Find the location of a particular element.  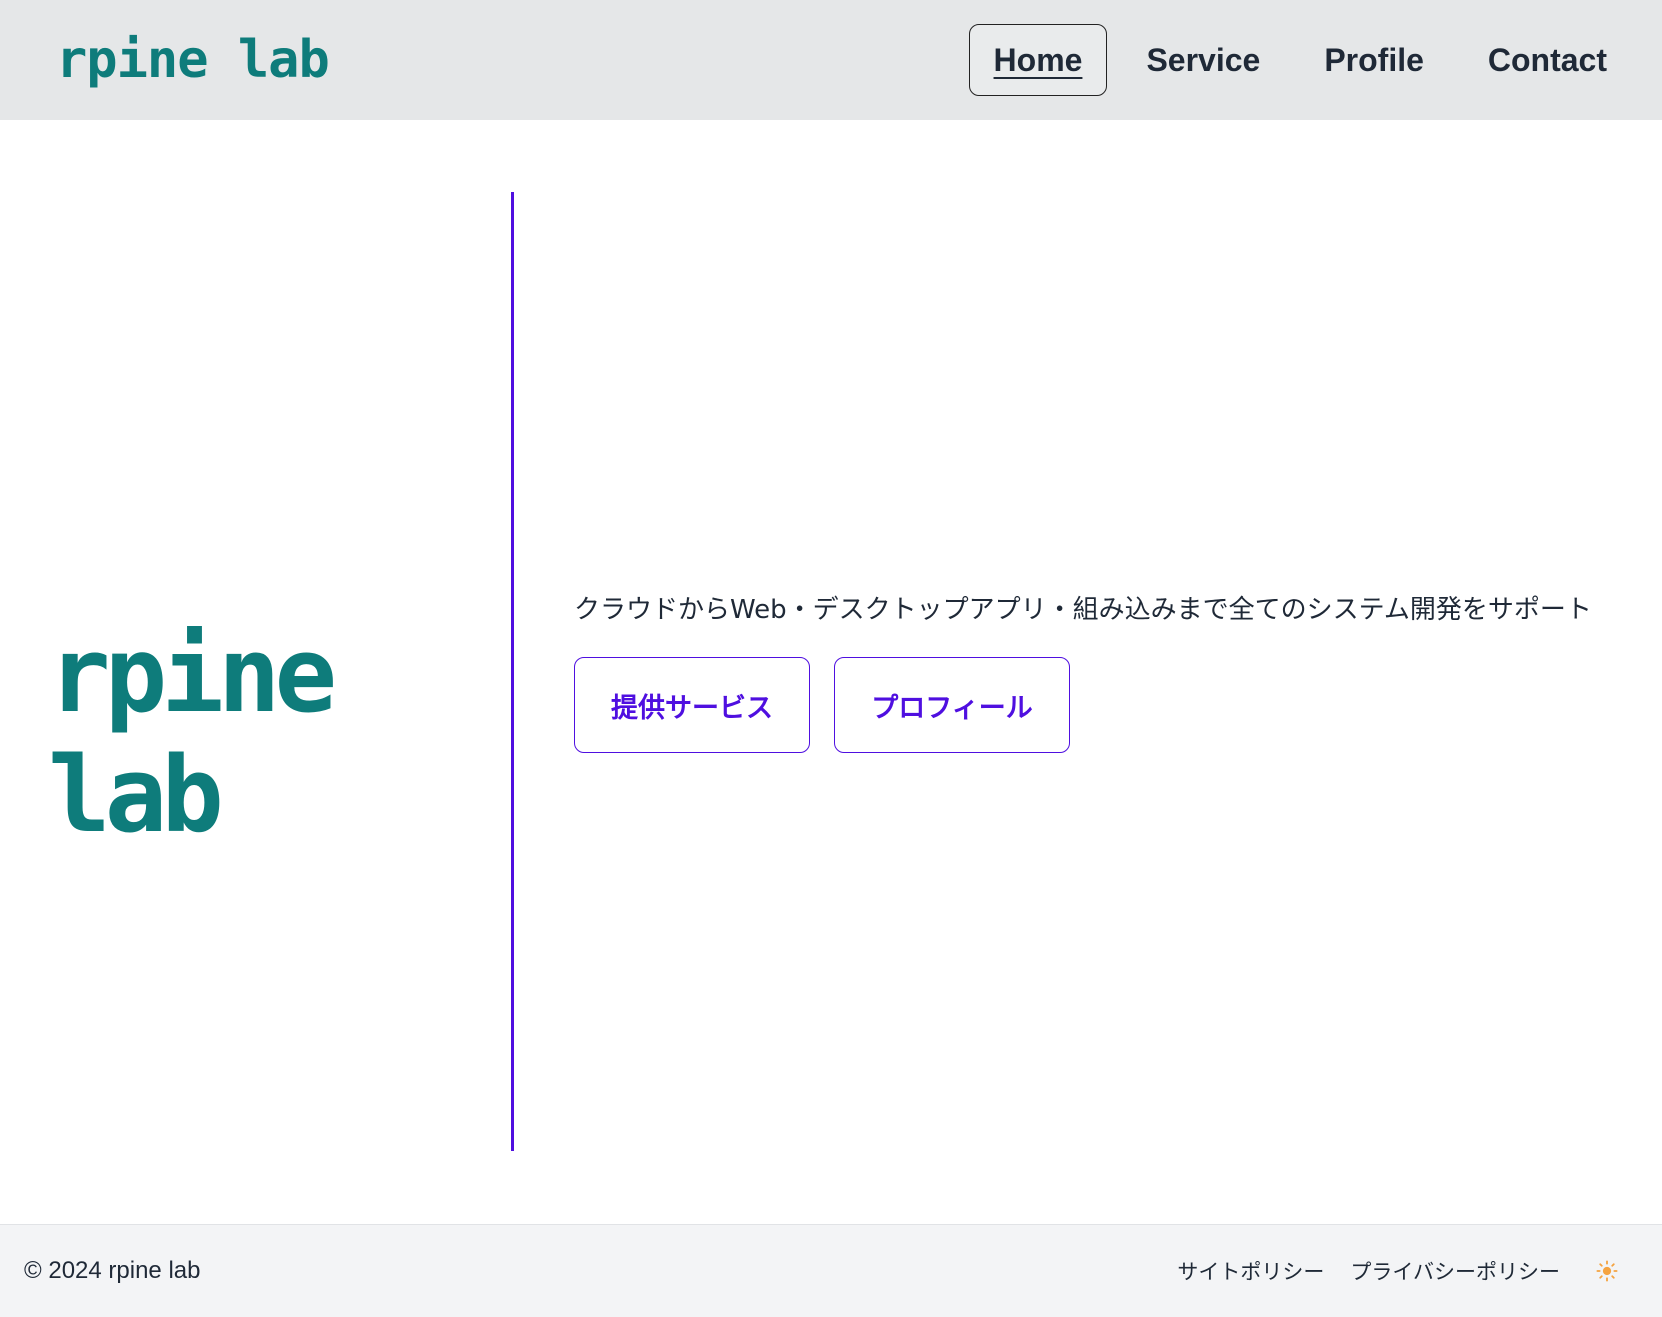

hero-tagline: クラウドからWeb・デスクトップアプリ・組み込みまで全てのシステム開発をサポート is located at coordinates (1083, 610).